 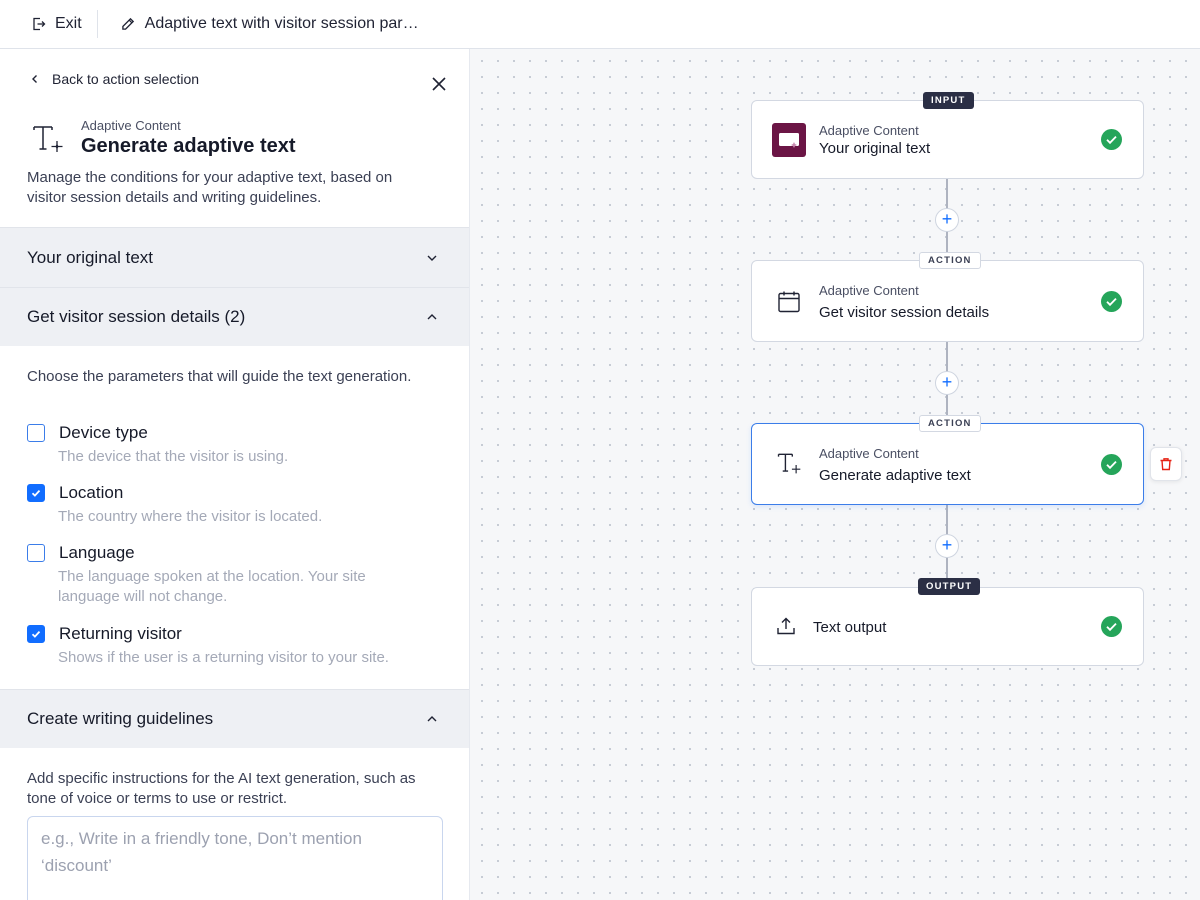 What do you see at coordinates (127, 23) in the screenshot?
I see `pencil-icon` at bounding box center [127, 23].